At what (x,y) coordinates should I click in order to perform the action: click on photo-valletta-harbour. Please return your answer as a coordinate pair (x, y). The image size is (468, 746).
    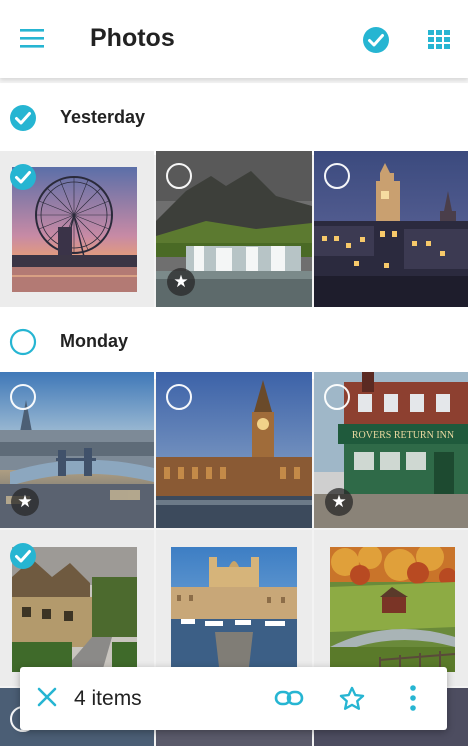
    Looking at the image, I should click on (234, 609).